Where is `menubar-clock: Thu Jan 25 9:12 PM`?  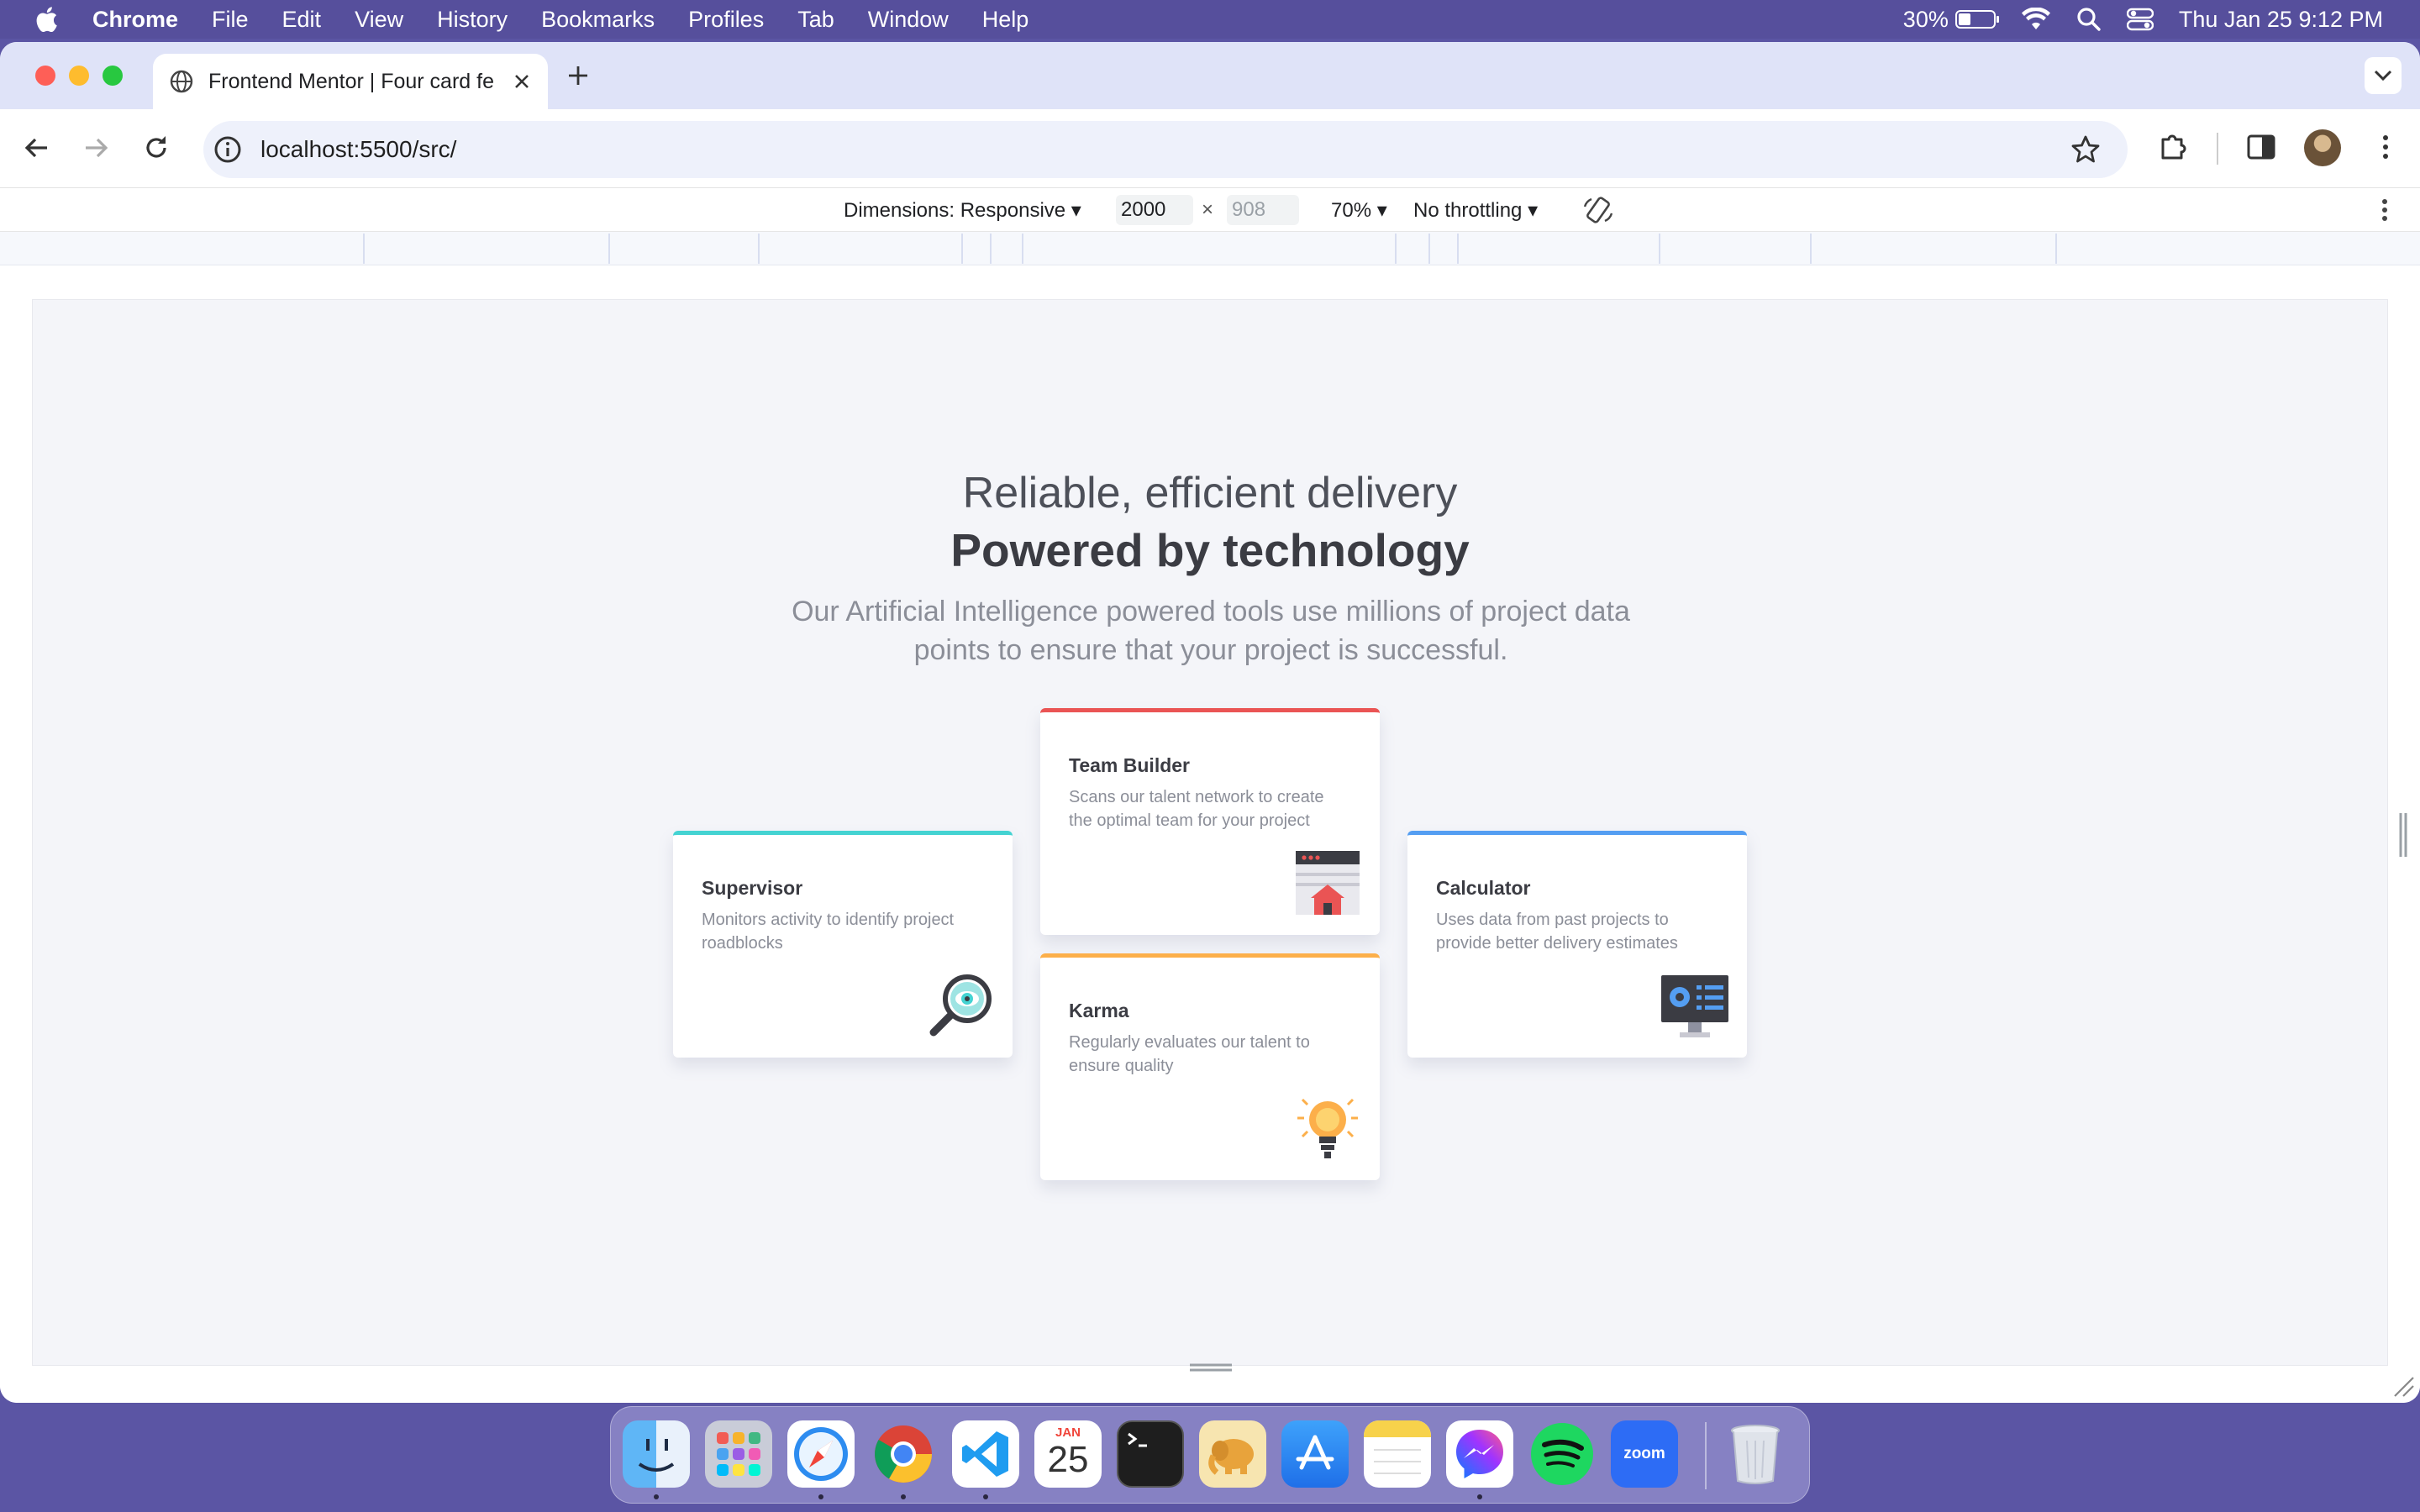 menubar-clock: Thu Jan 25 9:12 PM is located at coordinates (2281, 20).